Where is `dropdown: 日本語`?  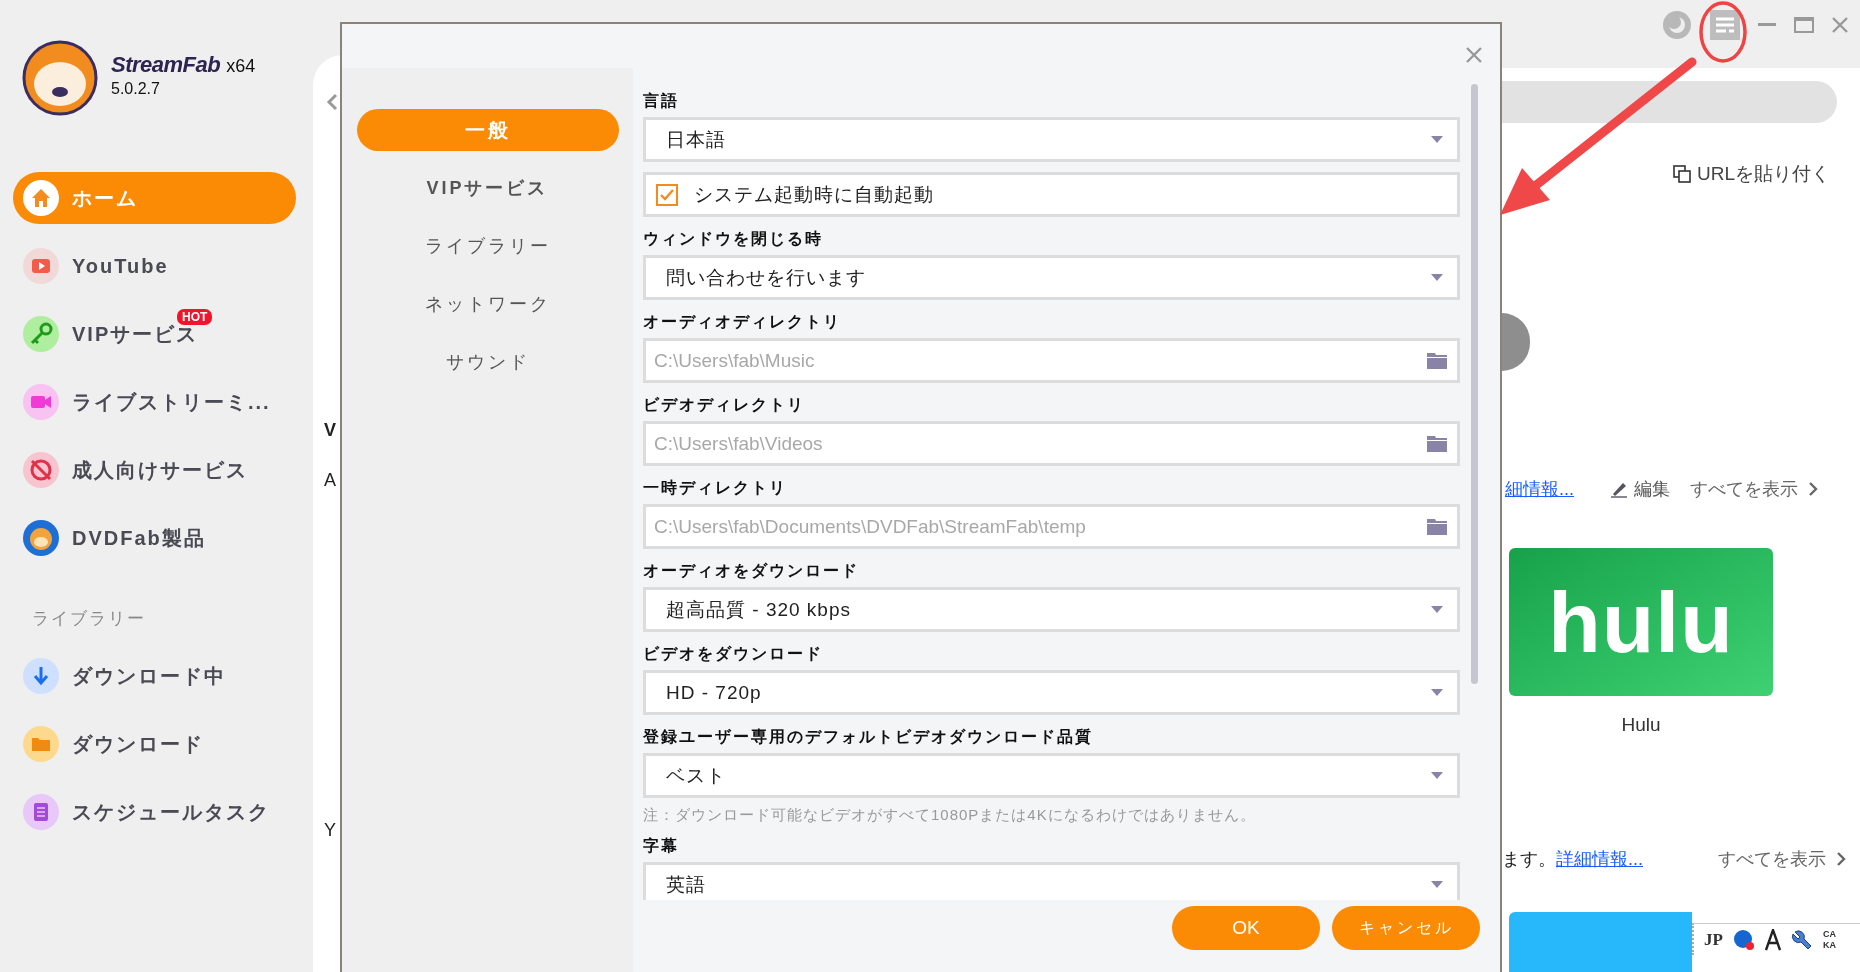 dropdown: 日本語 is located at coordinates (1051, 139).